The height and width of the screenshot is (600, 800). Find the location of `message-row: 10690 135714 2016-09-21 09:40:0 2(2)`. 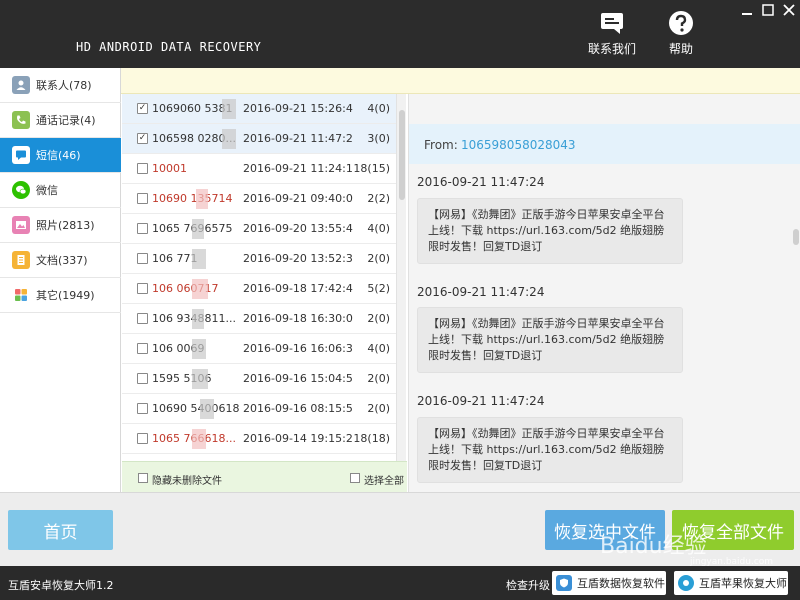

message-row: 10690 135714 2016-09-21 09:40:0 2(2) is located at coordinates (259, 199).